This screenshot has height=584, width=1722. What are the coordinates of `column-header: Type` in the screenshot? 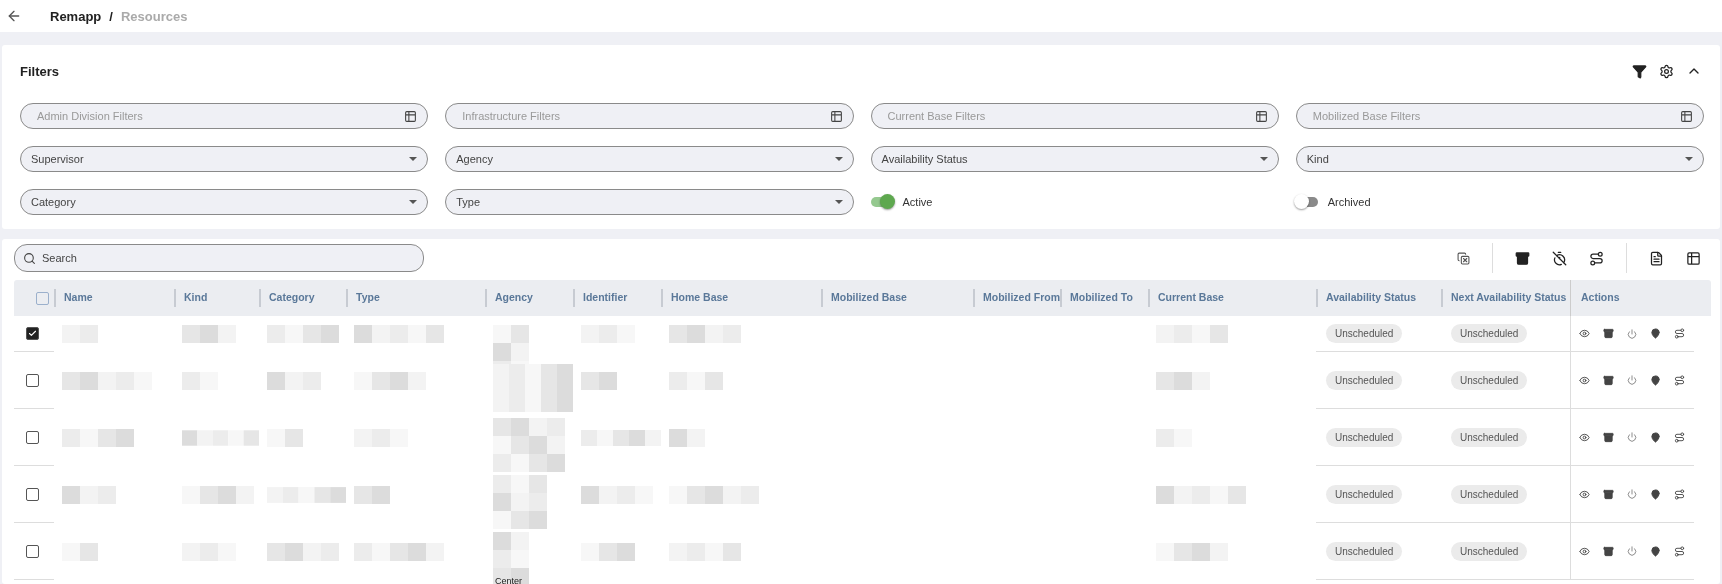 It's located at (368, 298).